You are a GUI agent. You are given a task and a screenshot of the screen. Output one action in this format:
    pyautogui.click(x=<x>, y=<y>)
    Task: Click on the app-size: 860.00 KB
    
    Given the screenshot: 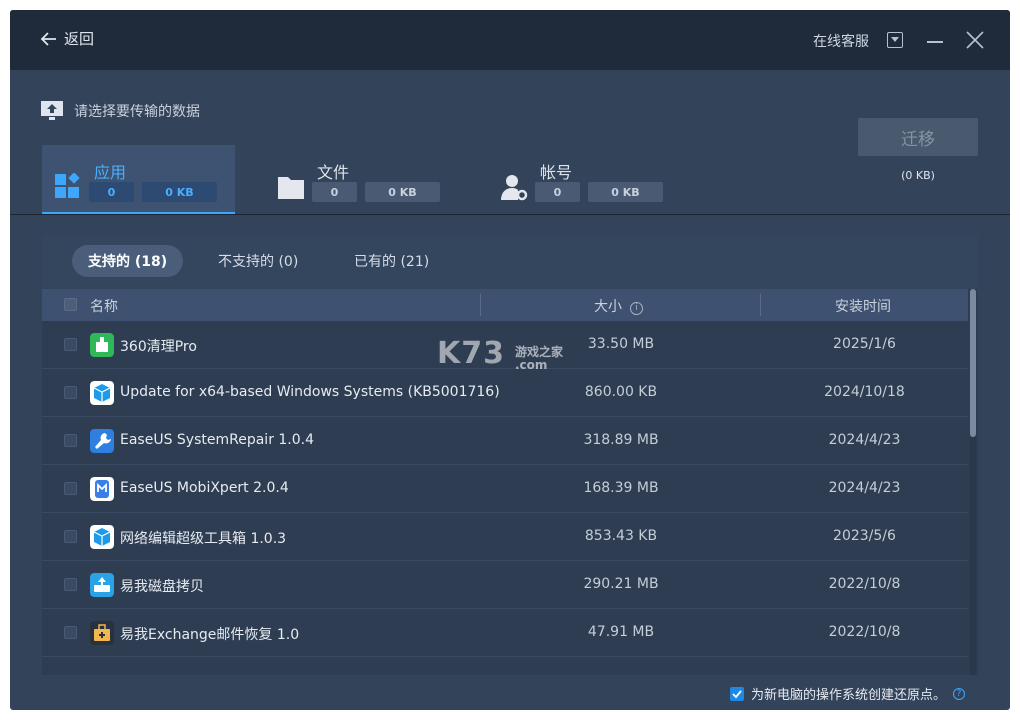 What is the action you would take?
    pyautogui.click(x=621, y=392)
    